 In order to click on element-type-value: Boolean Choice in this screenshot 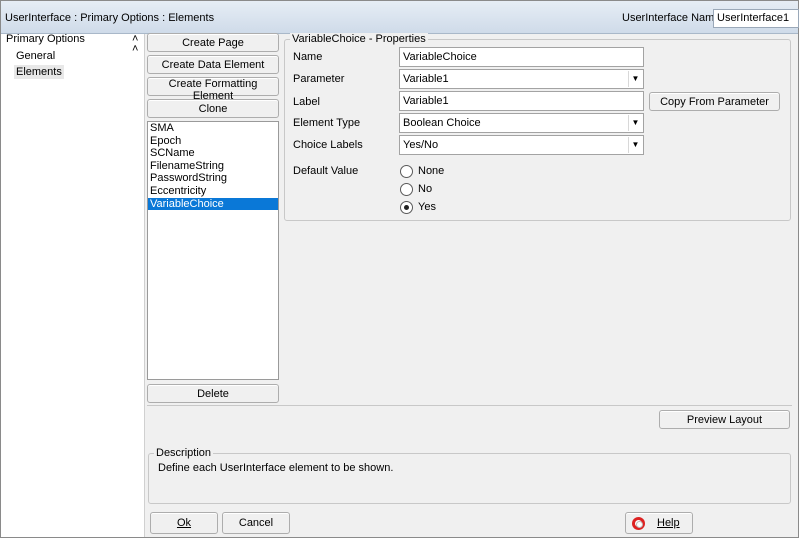, I will do `click(442, 123)`.